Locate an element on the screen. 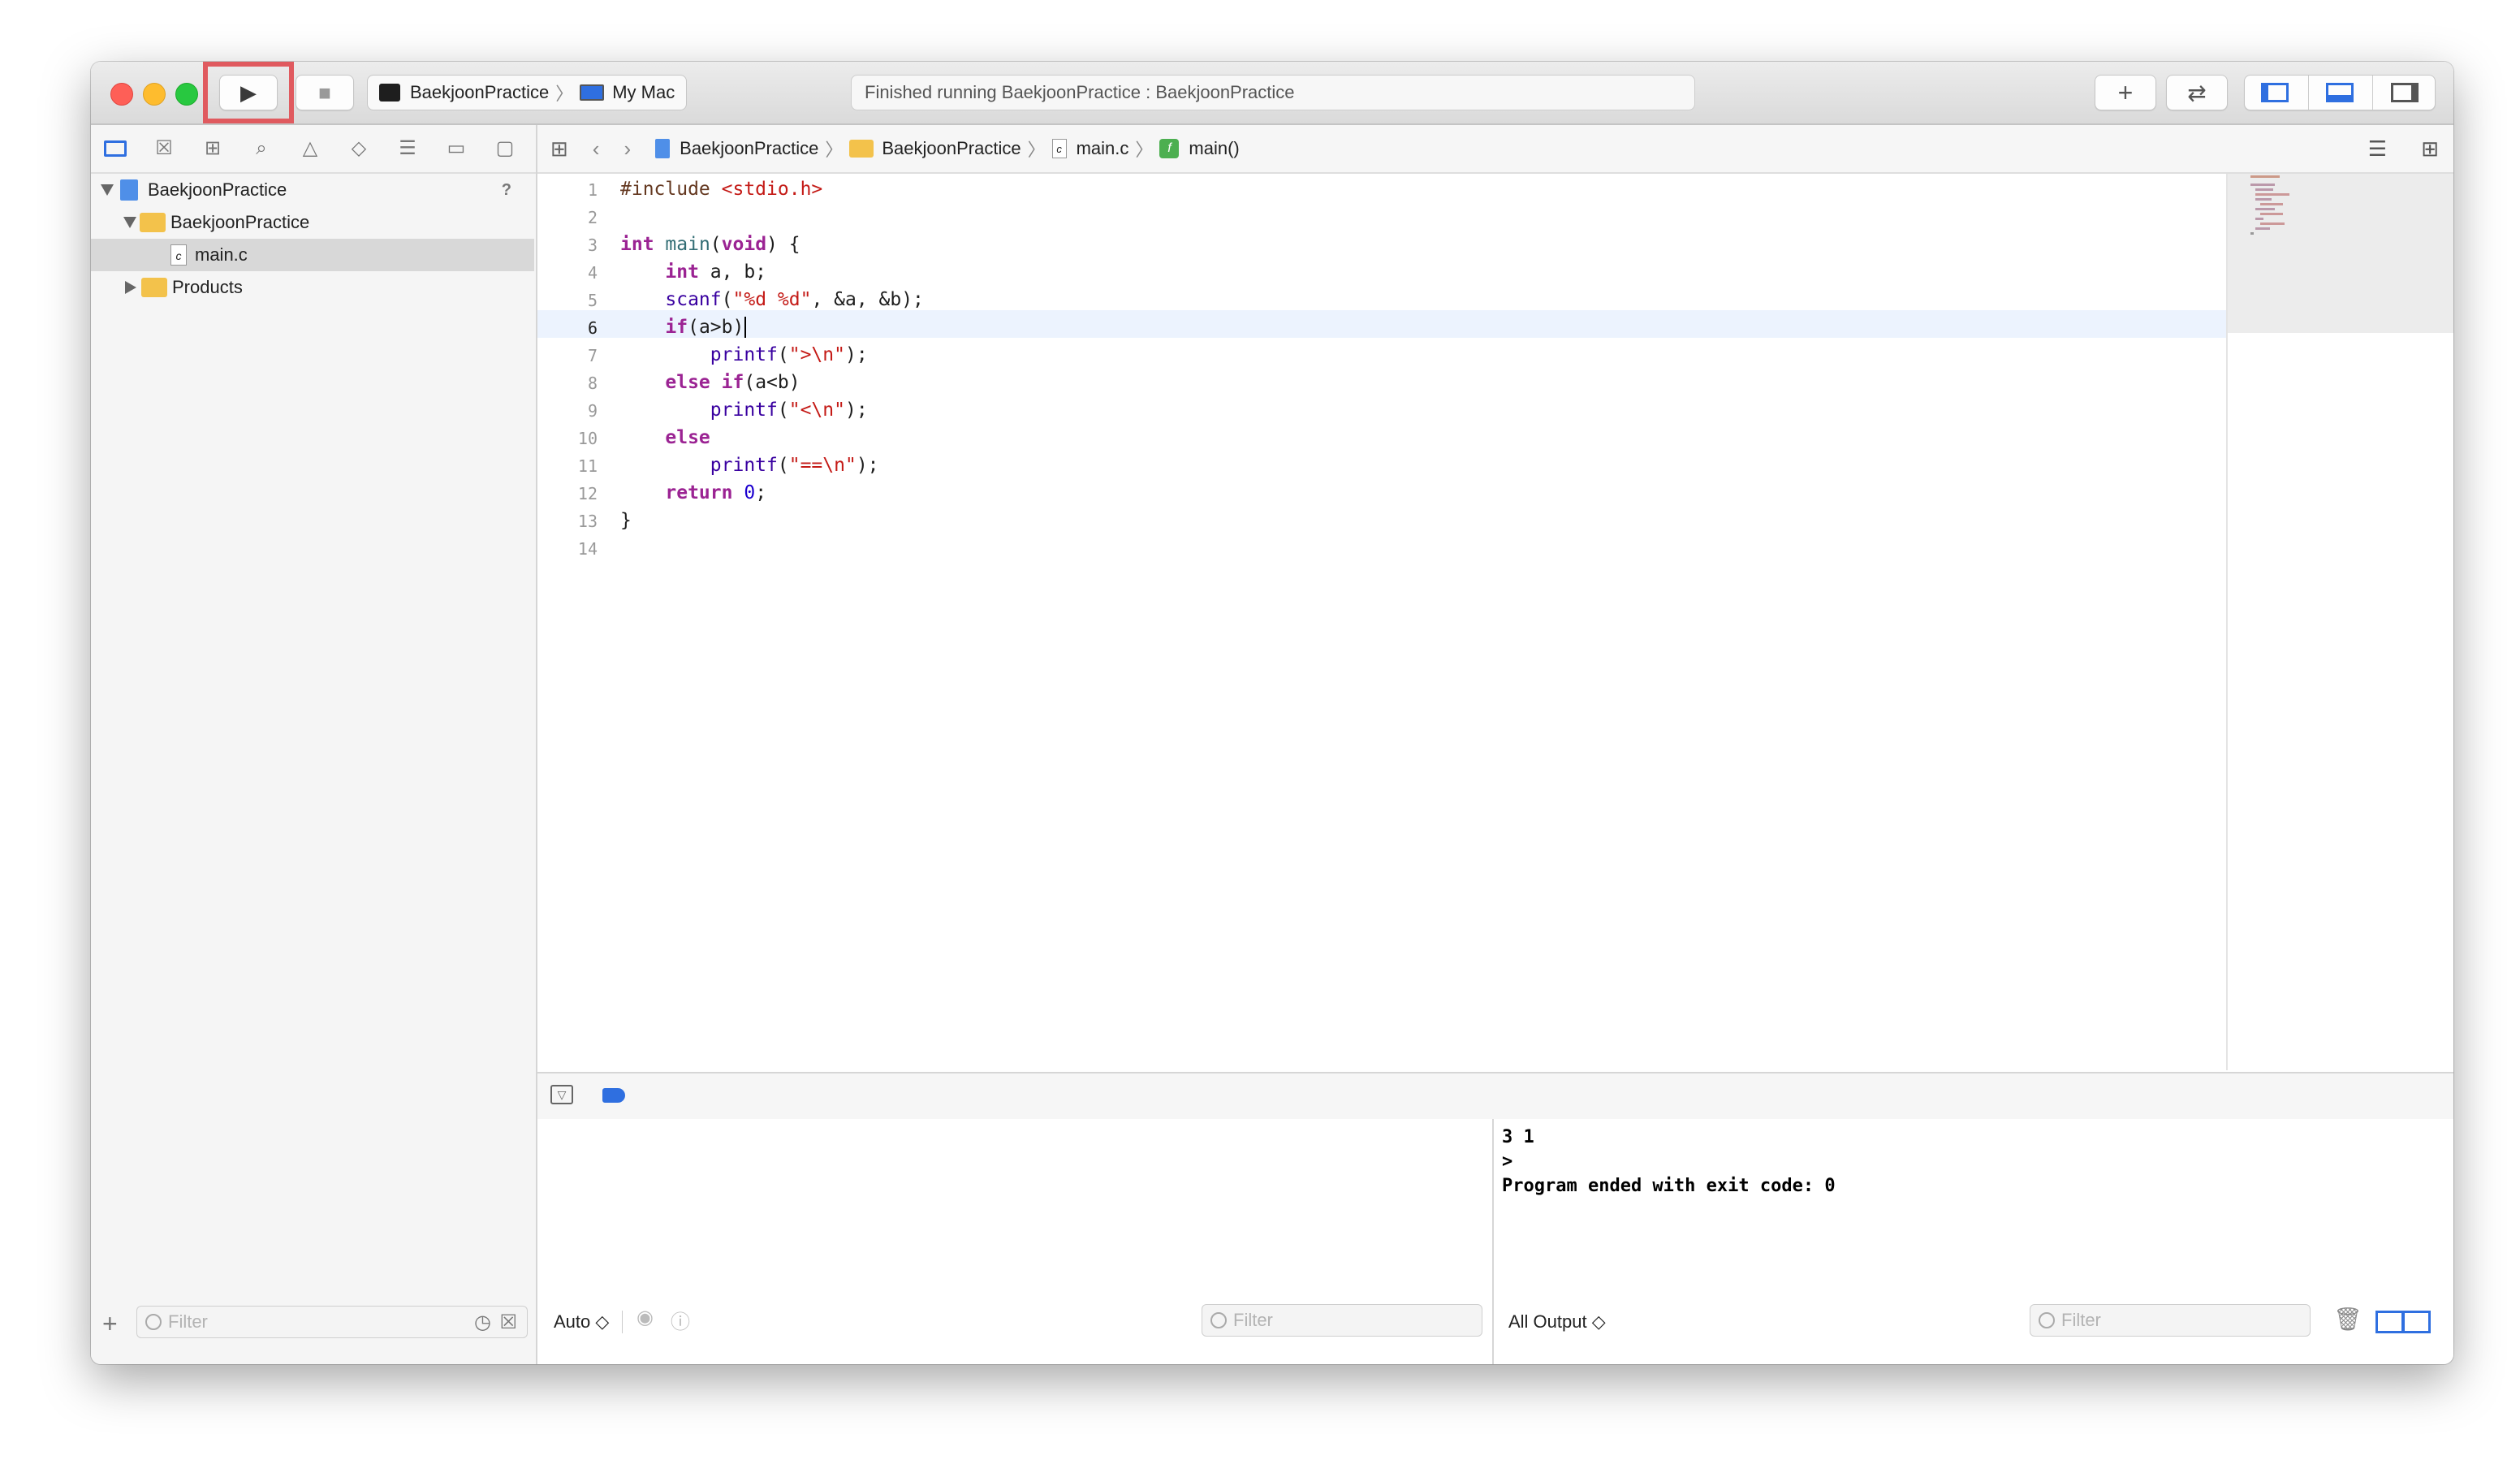 The width and height of the screenshot is (2520, 1473). code-token: 0 is located at coordinates (750, 492).